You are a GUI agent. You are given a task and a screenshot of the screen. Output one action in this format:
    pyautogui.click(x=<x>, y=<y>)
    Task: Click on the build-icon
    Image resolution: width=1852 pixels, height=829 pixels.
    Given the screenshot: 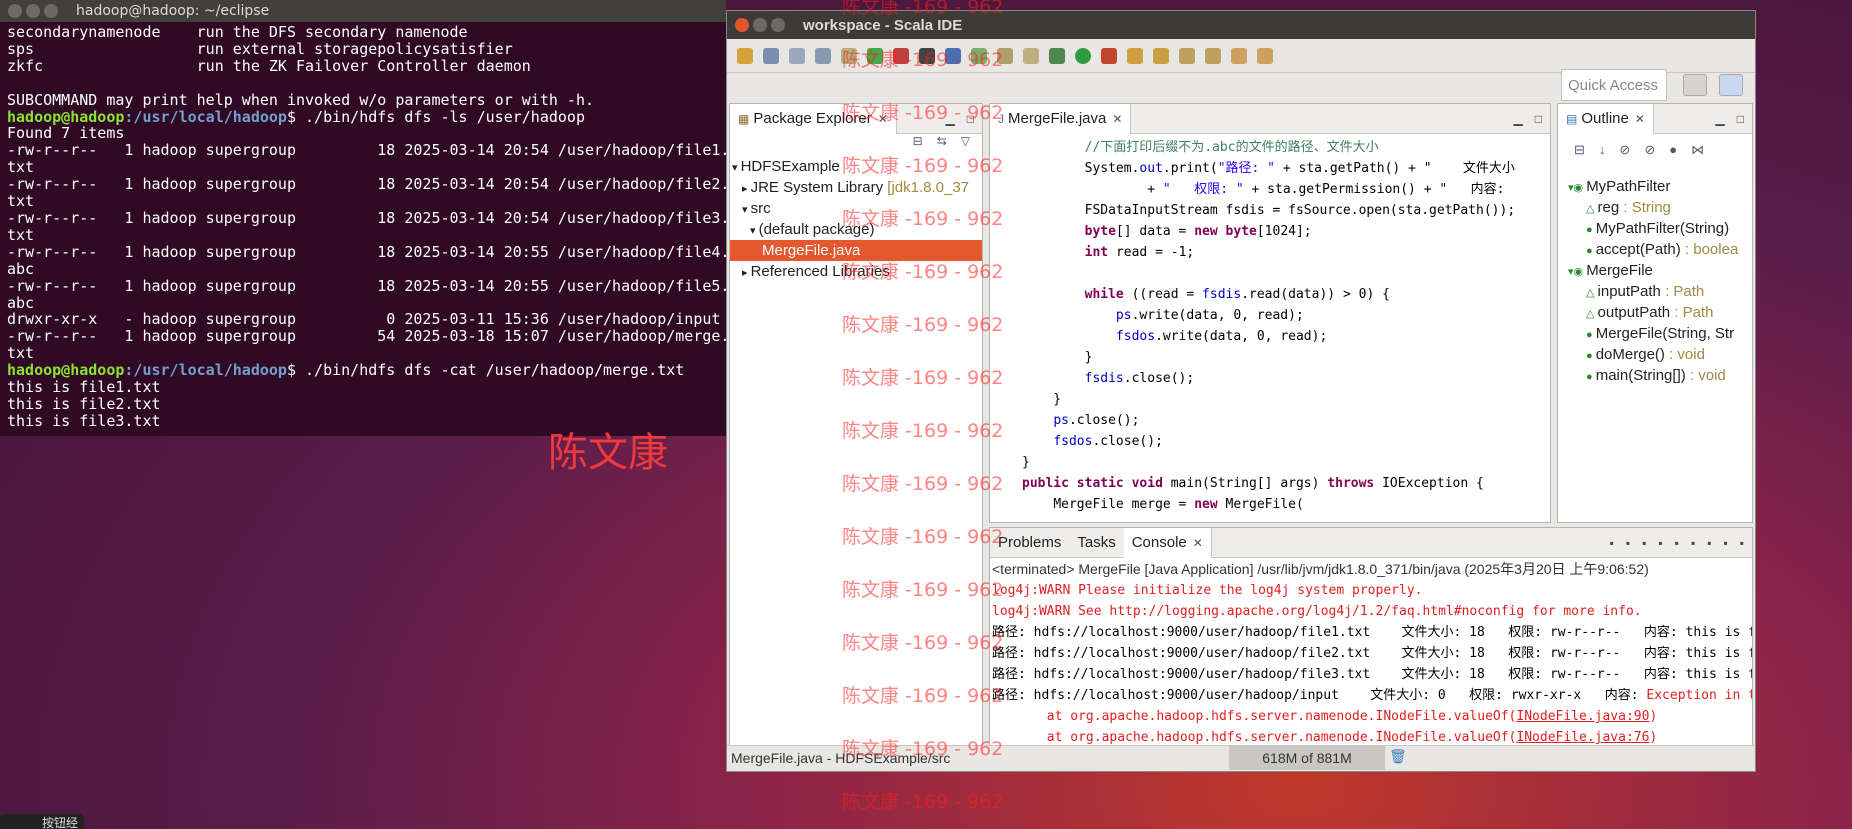 What is the action you would take?
    pyautogui.click(x=1057, y=55)
    